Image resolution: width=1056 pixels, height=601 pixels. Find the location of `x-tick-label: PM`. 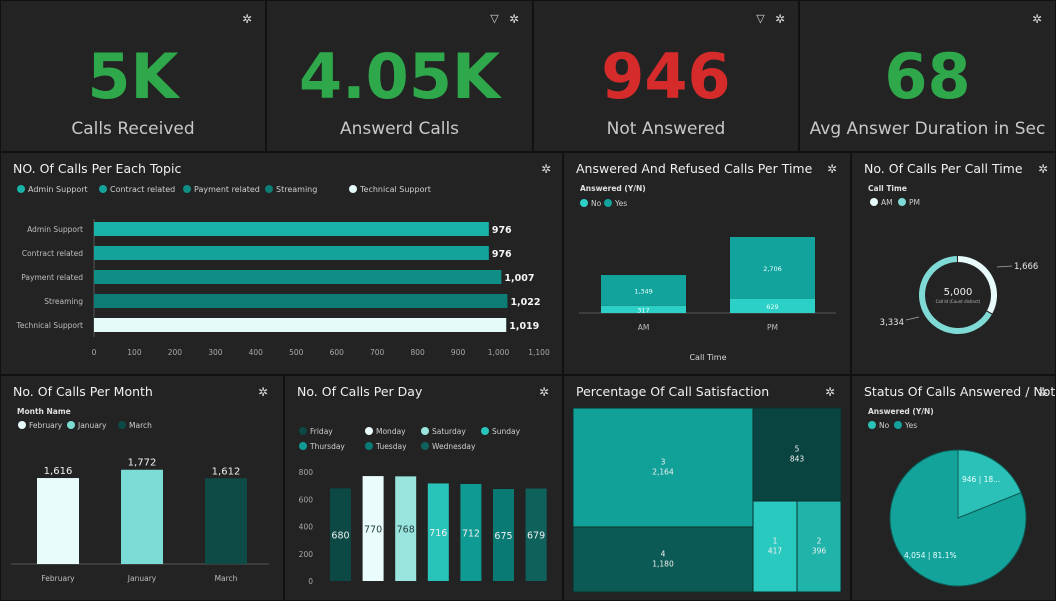

x-tick-label: PM is located at coordinates (772, 327).